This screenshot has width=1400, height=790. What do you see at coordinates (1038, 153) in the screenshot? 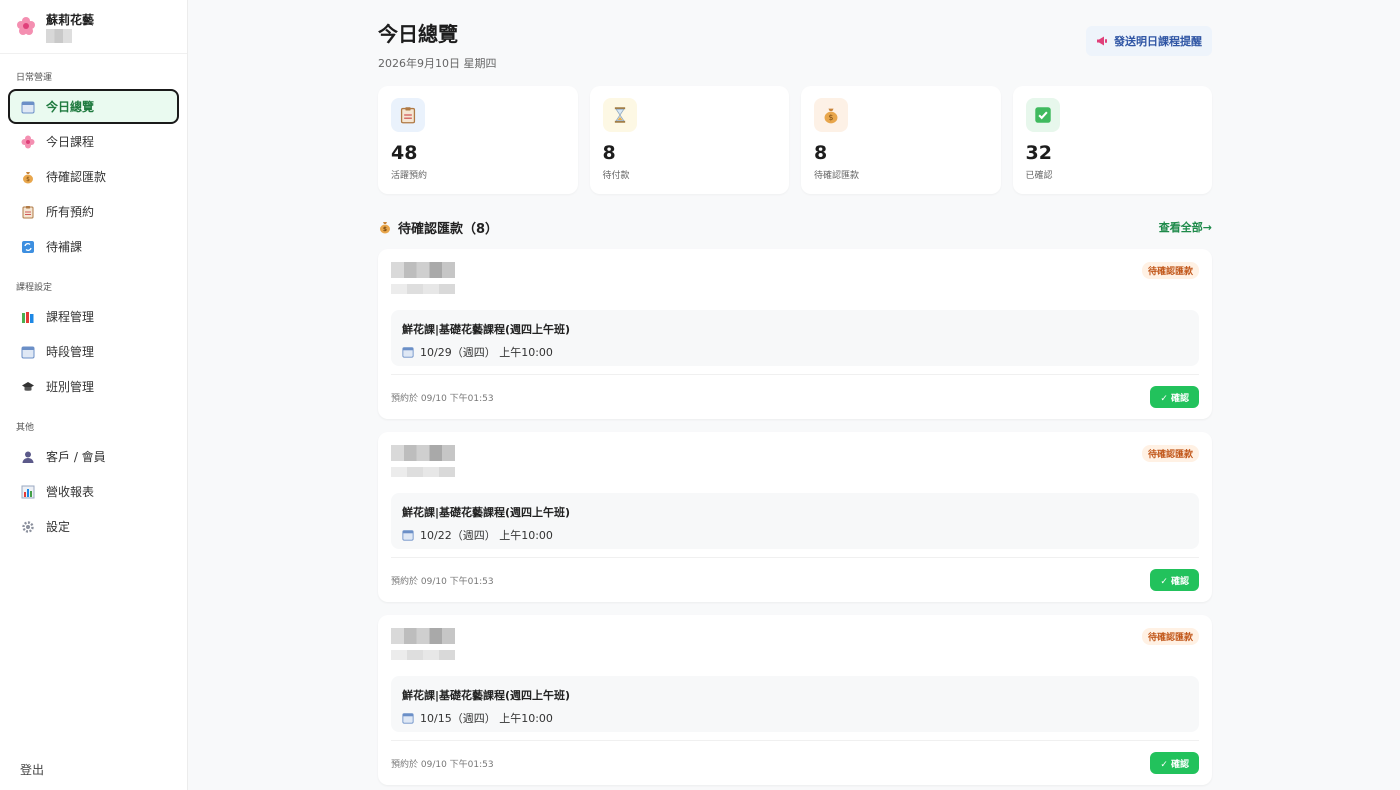
I see `stat-value: 32` at bounding box center [1038, 153].